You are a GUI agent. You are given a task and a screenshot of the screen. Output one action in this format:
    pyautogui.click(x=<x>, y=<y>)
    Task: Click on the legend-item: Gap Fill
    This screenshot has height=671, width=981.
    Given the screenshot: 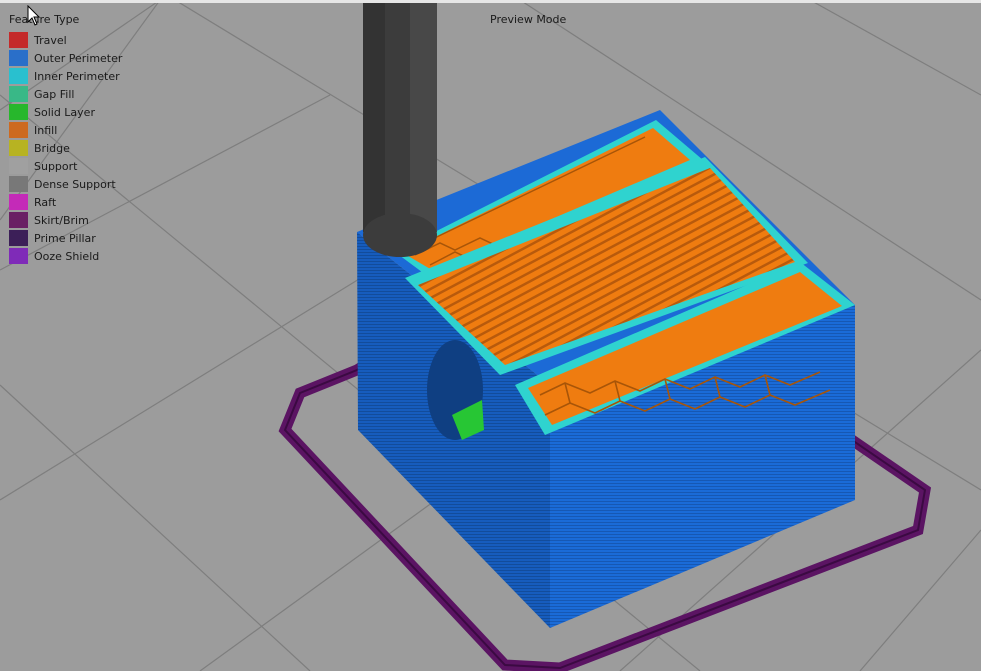 What is the action you would take?
    pyautogui.click(x=65, y=94)
    